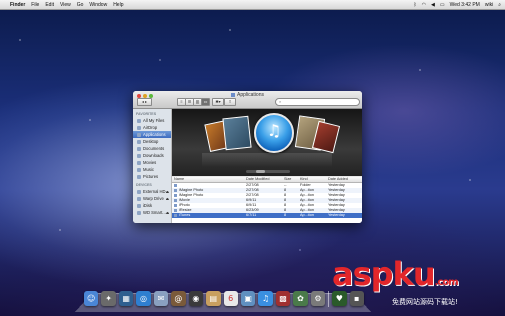  I want to click on back-forward-buttons: ◂ ▸, so click(144, 102).